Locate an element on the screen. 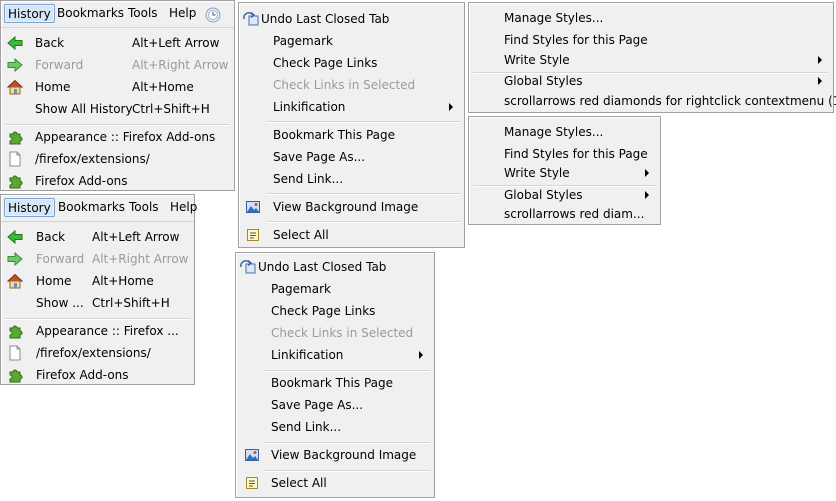 The height and width of the screenshot is (501, 836). clock-icon is located at coordinates (213, 15).